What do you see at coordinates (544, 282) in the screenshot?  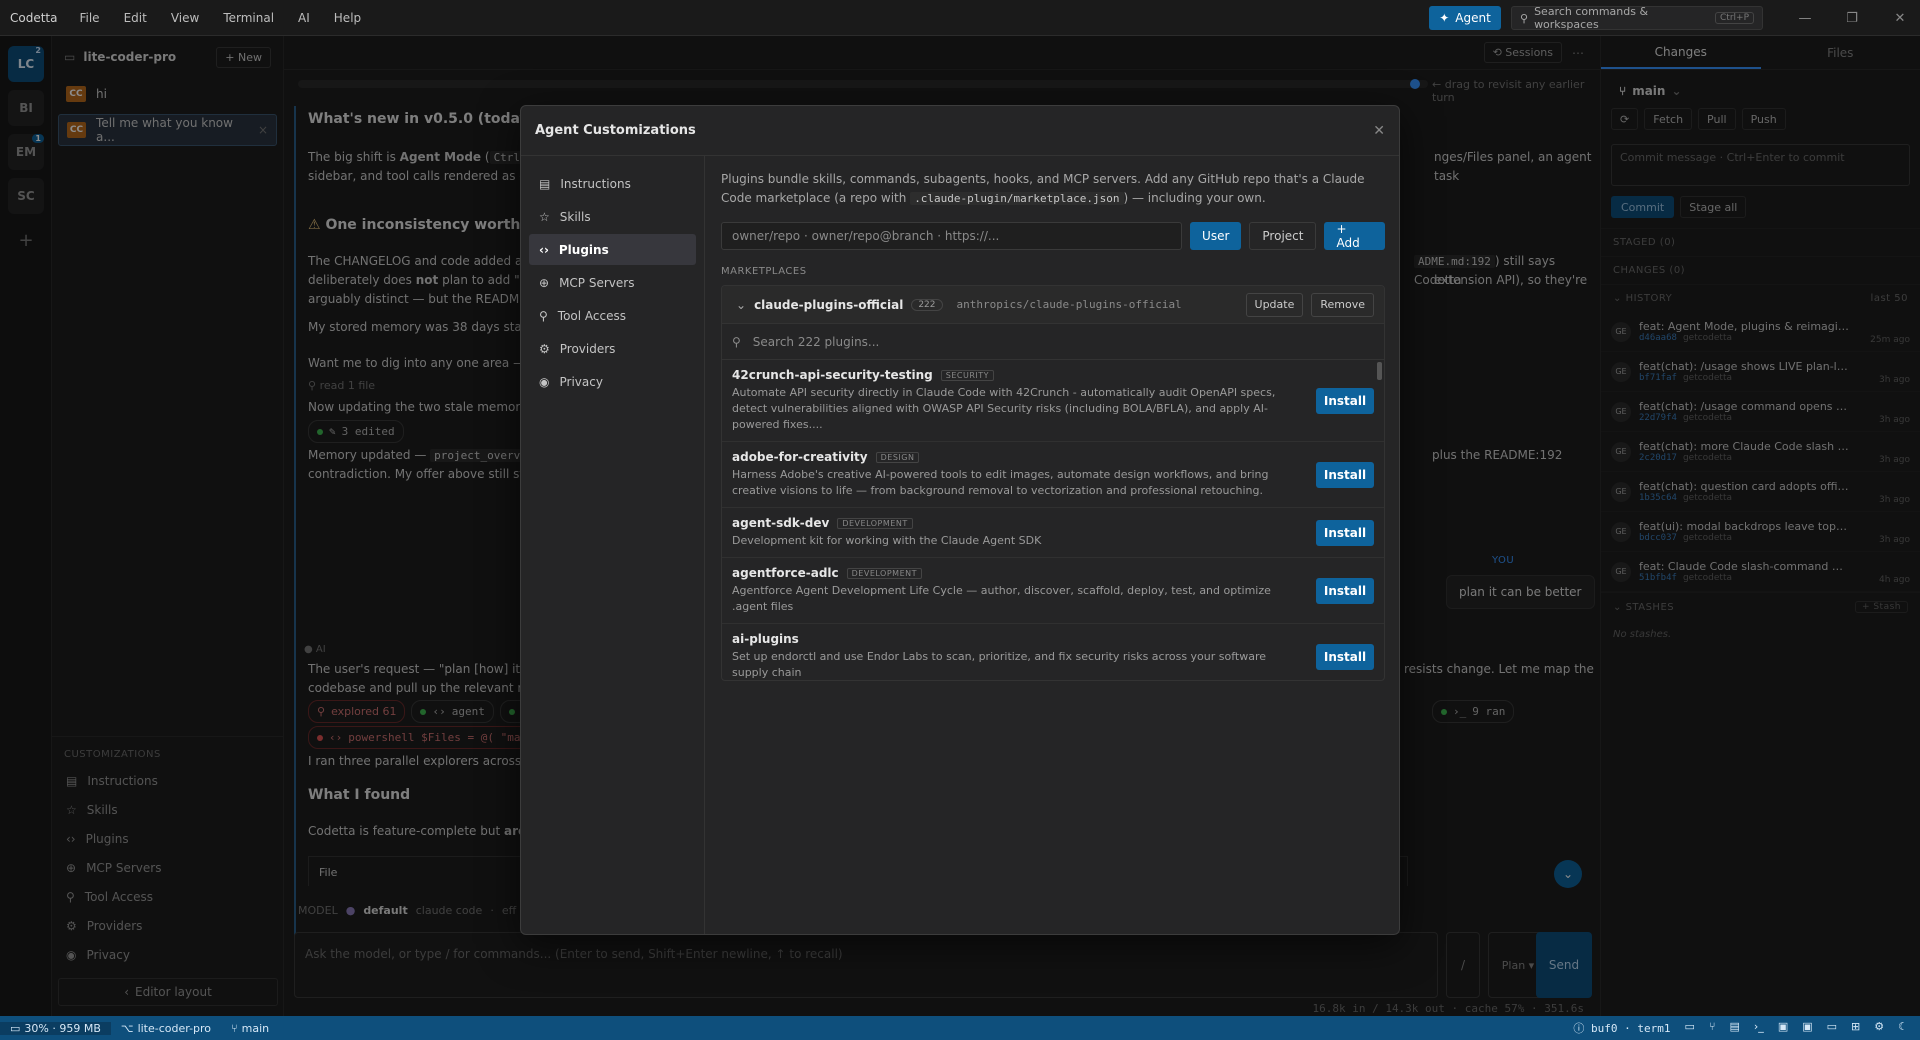 I see `globe-icon: ⊕` at bounding box center [544, 282].